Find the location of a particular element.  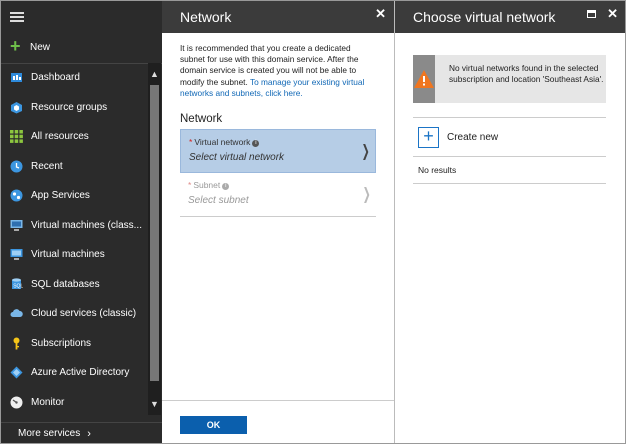

sidebar-item-label: Subscriptions is located at coordinates (61, 343).